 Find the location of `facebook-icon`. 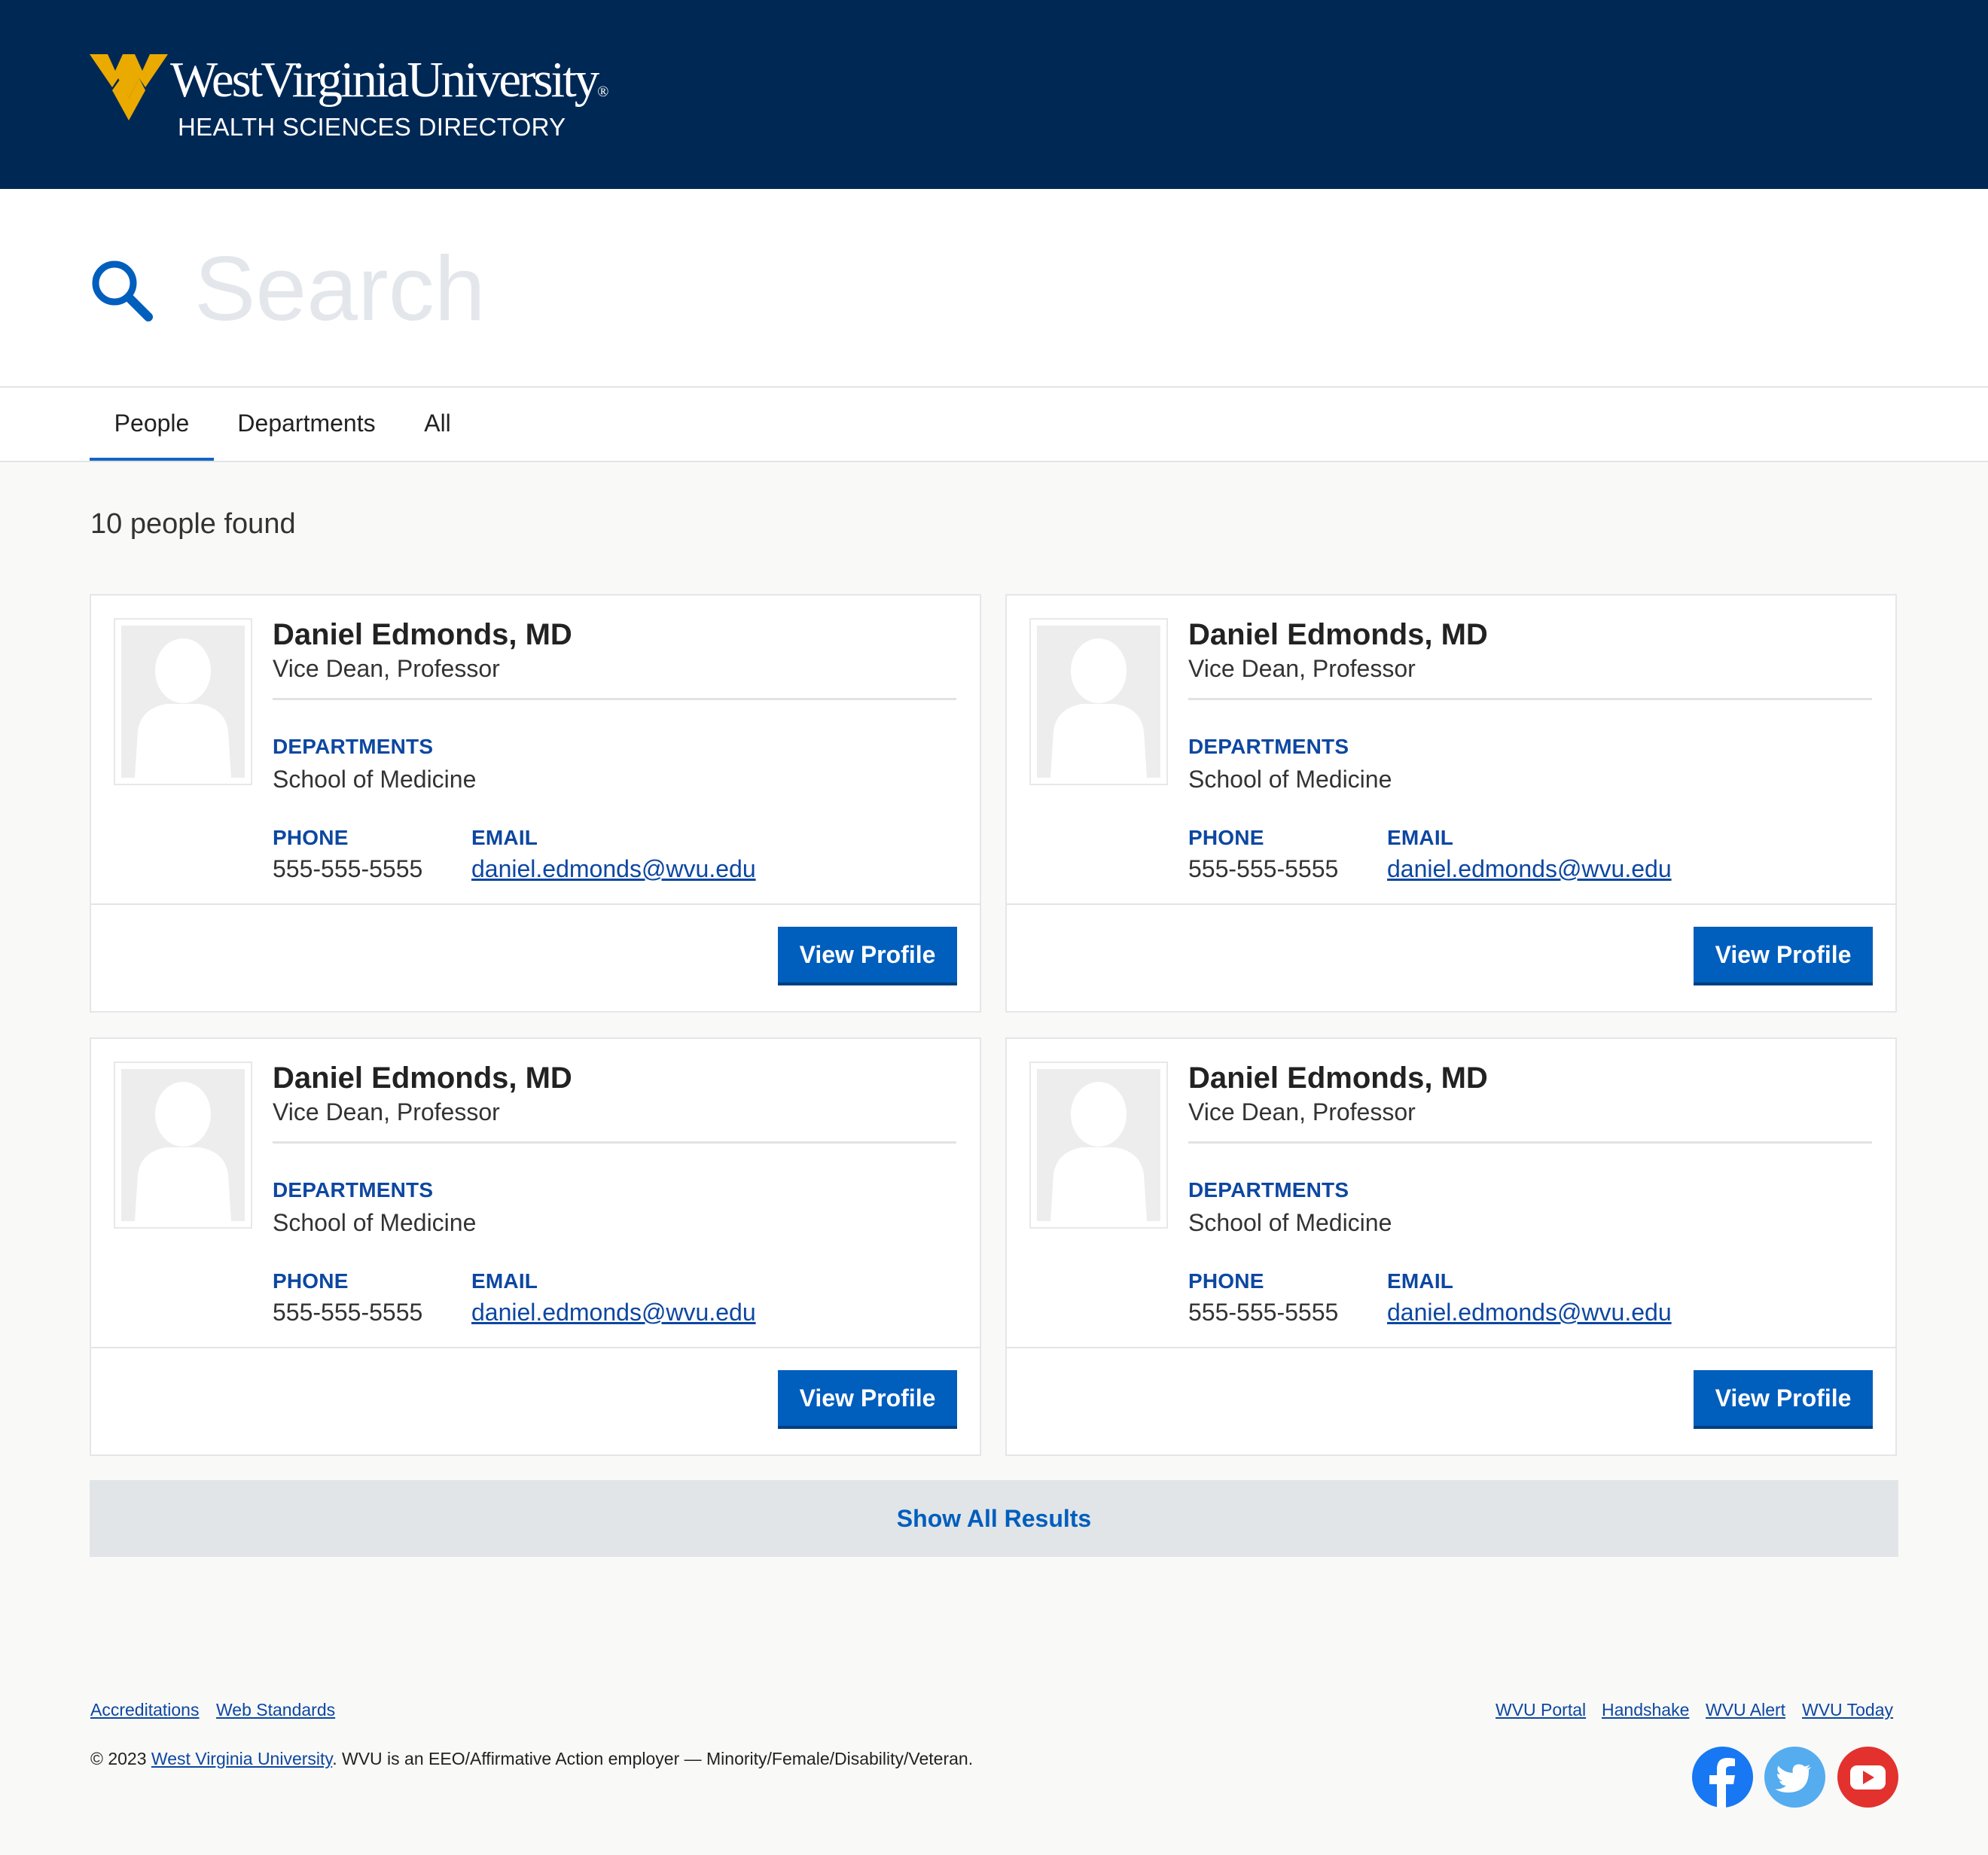

facebook-icon is located at coordinates (1723, 1777).